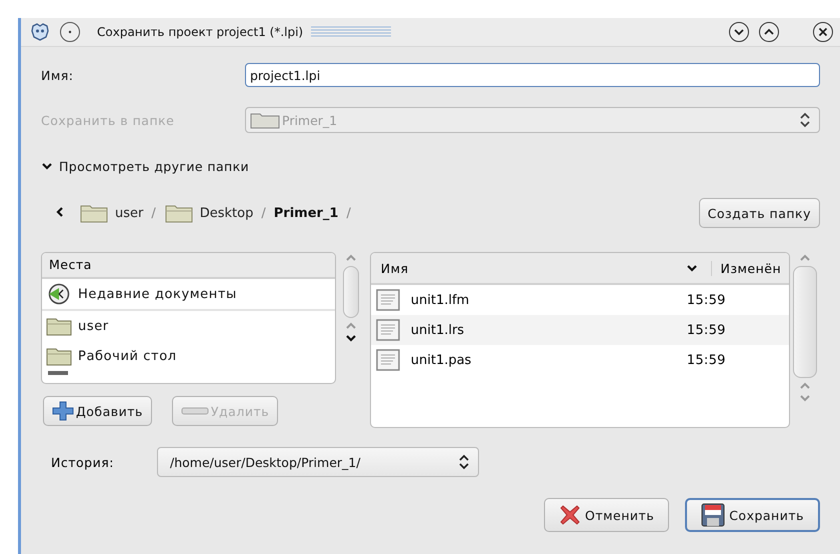  I want to click on clock-icon, so click(59, 294).